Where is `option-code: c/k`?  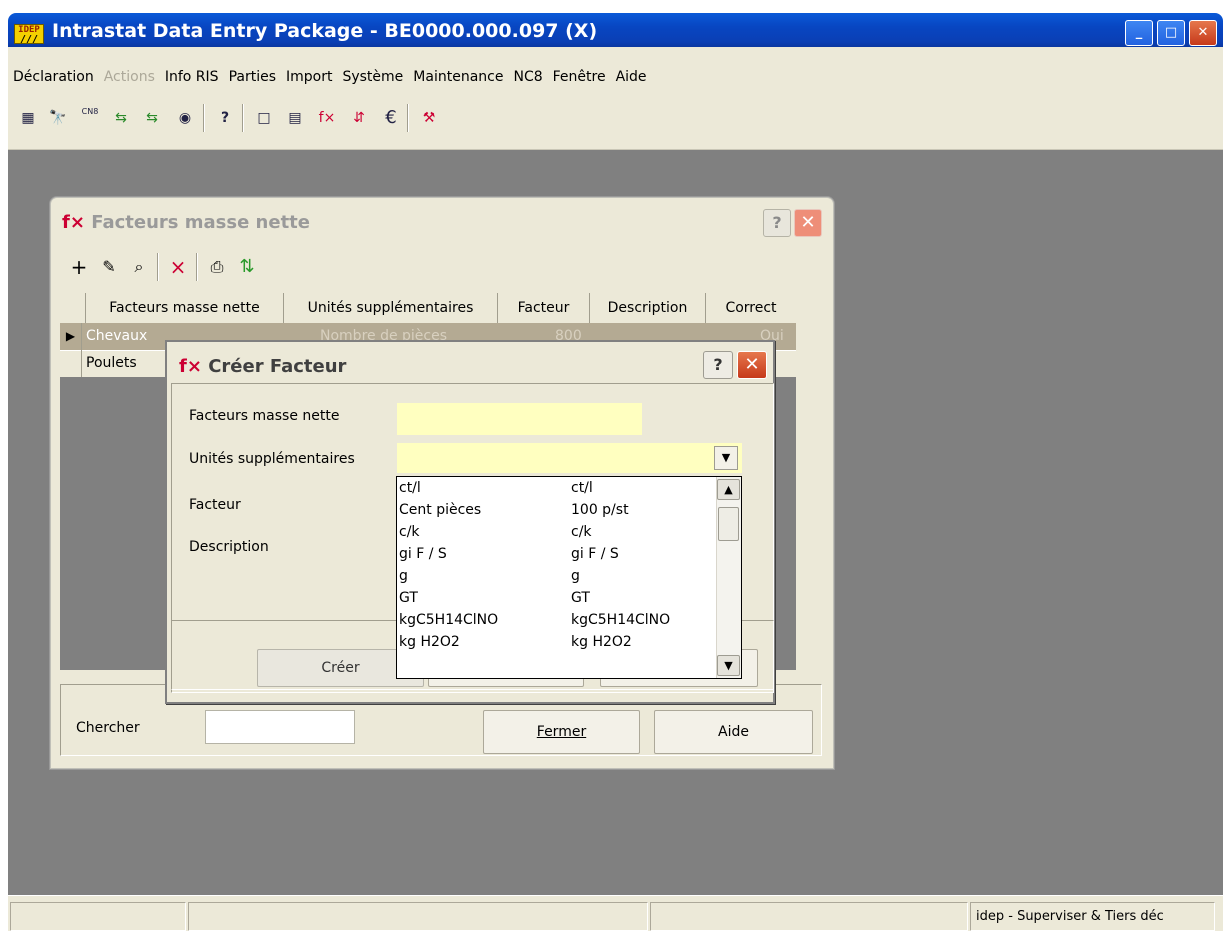 option-code: c/k is located at coordinates (581, 532).